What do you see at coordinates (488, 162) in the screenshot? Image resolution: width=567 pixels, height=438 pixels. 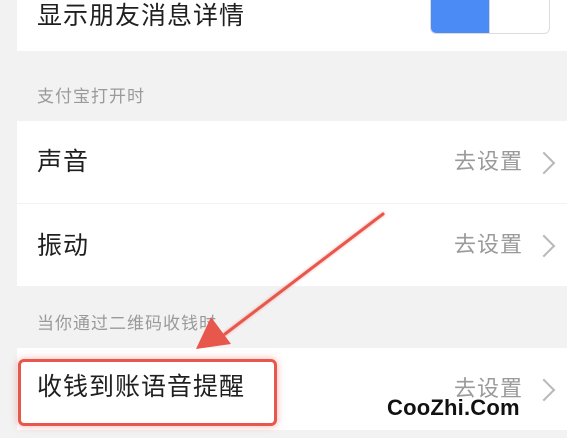 I see `setting-value-sound: 去设置` at bounding box center [488, 162].